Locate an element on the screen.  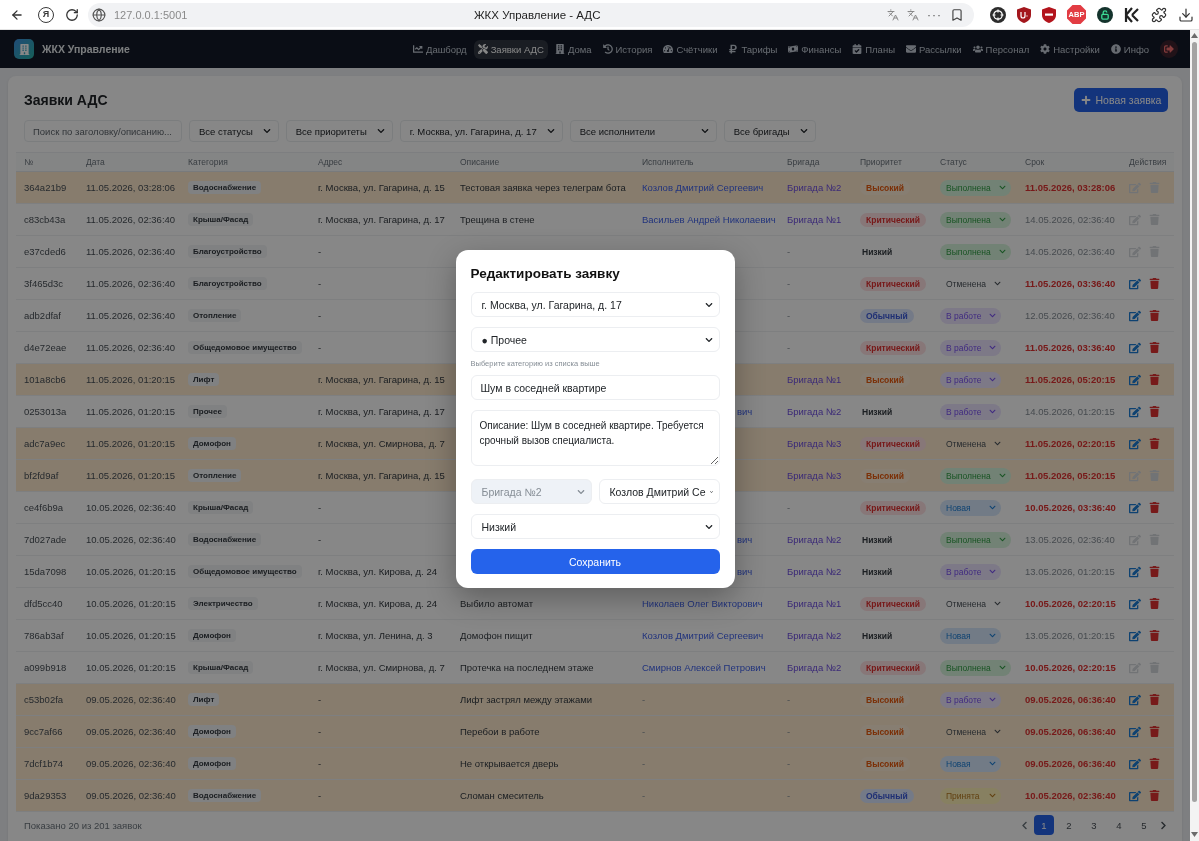
executor-select: Козлов Дмитрий Се is located at coordinates (659, 491).